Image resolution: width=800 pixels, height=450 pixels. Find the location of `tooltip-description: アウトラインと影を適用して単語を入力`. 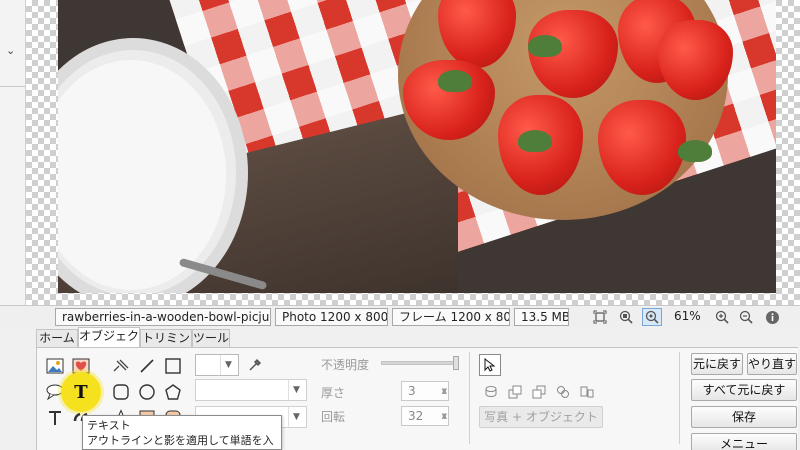

tooltip-description: アウトラインと影を適用して単語を入力 is located at coordinates (180, 442).